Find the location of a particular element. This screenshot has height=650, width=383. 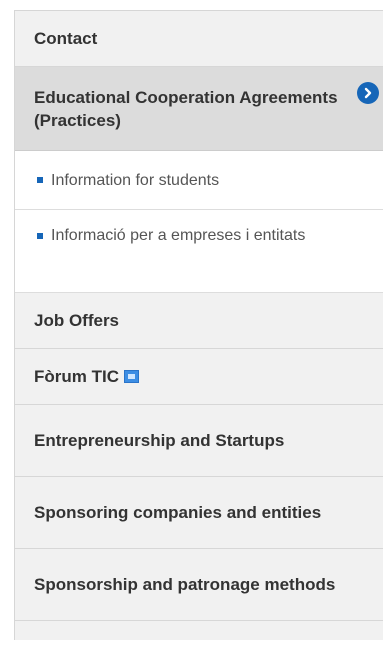

sidebar-item-label: Sponsoring companies and entities is located at coordinates (178, 512).